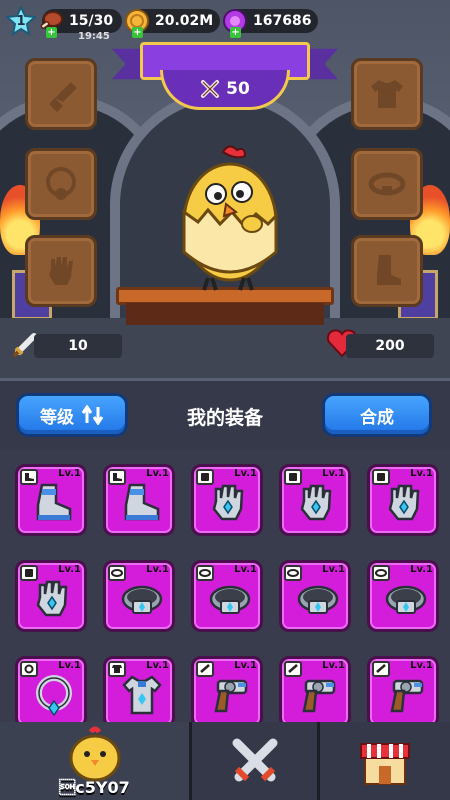 Image resolution: width=450 pixels, height=800 pixels. I want to click on merge-button: 合成, so click(377, 415).